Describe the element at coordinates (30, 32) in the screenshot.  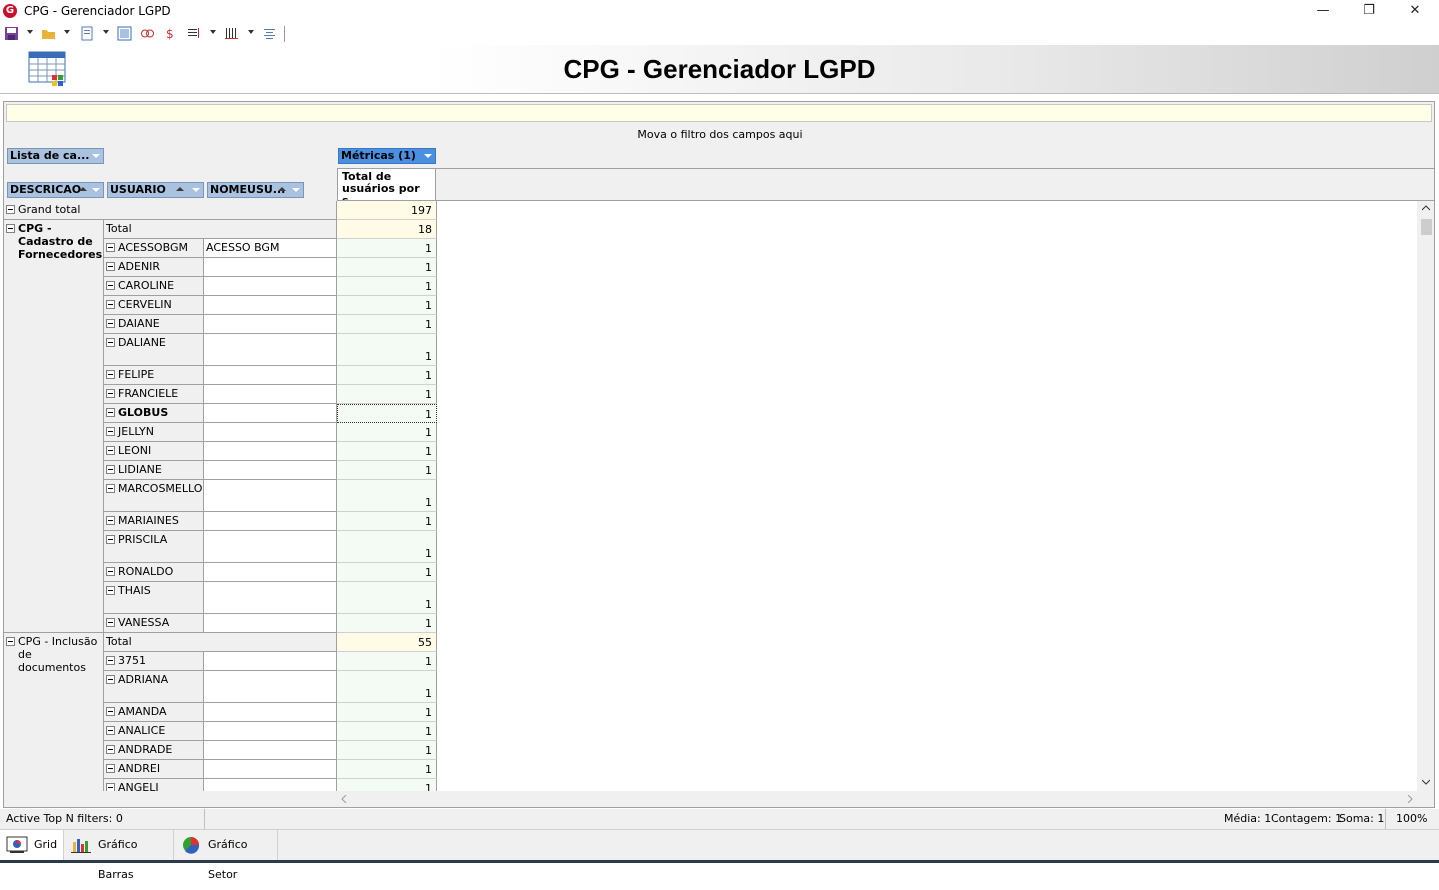
I see `save-dropdown-icon` at that location.